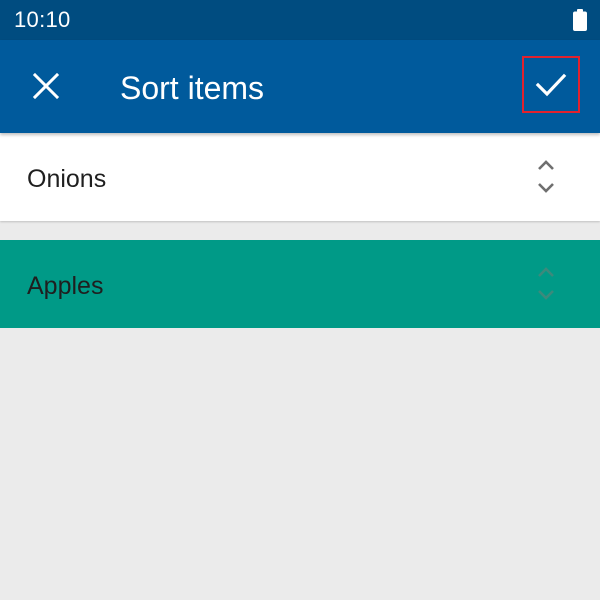 The width and height of the screenshot is (600, 600). What do you see at coordinates (580, 20) in the screenshot?
I see `battery-full-icon` at bounding box center [580, 20].